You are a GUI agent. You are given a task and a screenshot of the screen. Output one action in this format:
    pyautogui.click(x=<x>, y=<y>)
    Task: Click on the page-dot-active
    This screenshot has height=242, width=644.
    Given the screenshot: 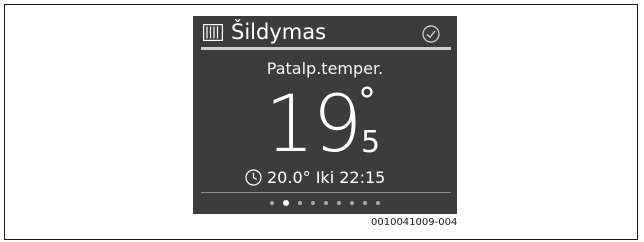 What is the action you would take?
    pyautogui.click(x=286, y=203)
    